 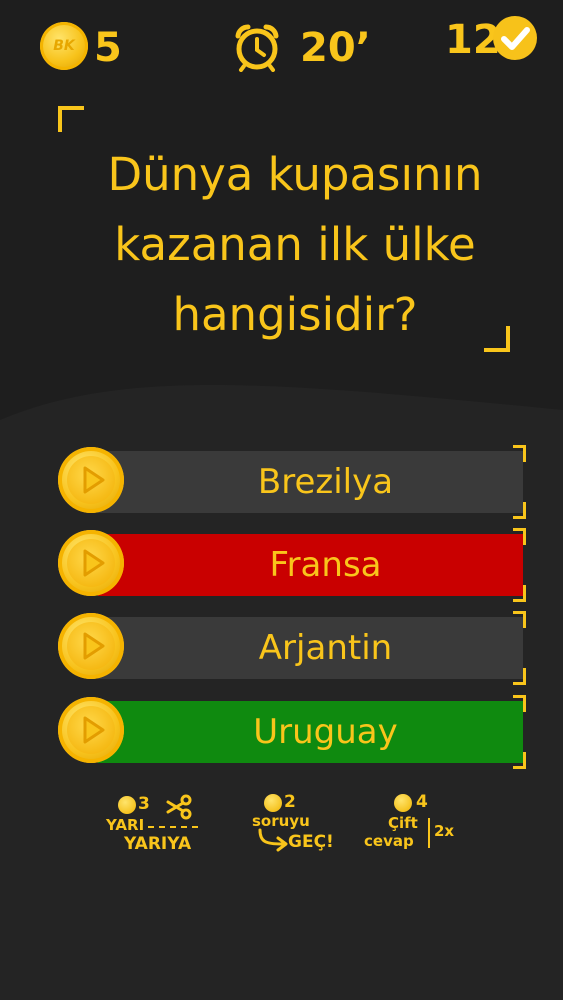 I want to click on answer-bar: Arjantin, so click(x=310, y=648).